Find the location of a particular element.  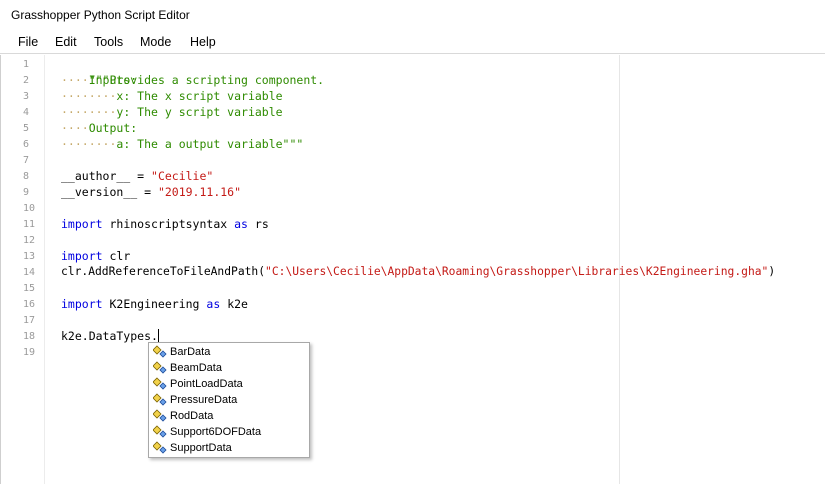

autocomplete-item: SupportData is located at coordinates (229, 448).